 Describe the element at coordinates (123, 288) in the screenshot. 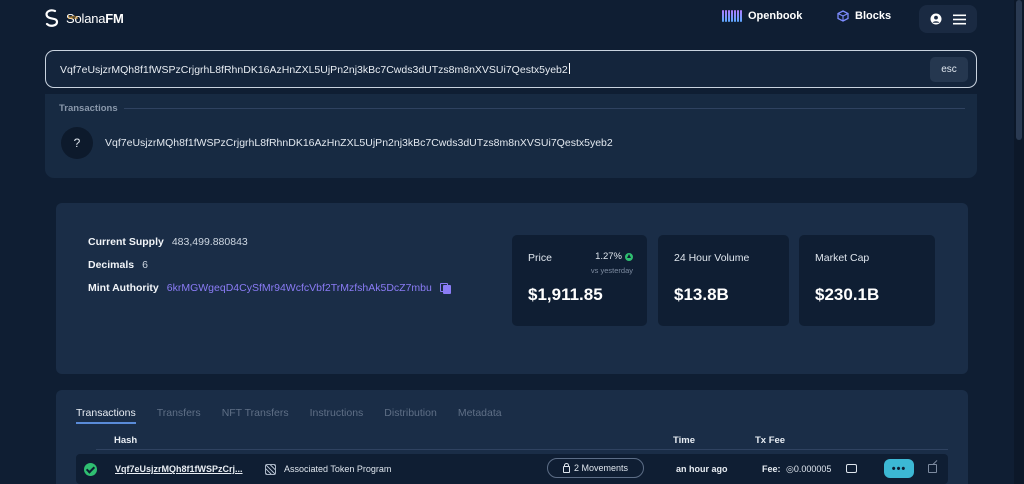

I see `mint-authority-label: Mint Authority` at that location.